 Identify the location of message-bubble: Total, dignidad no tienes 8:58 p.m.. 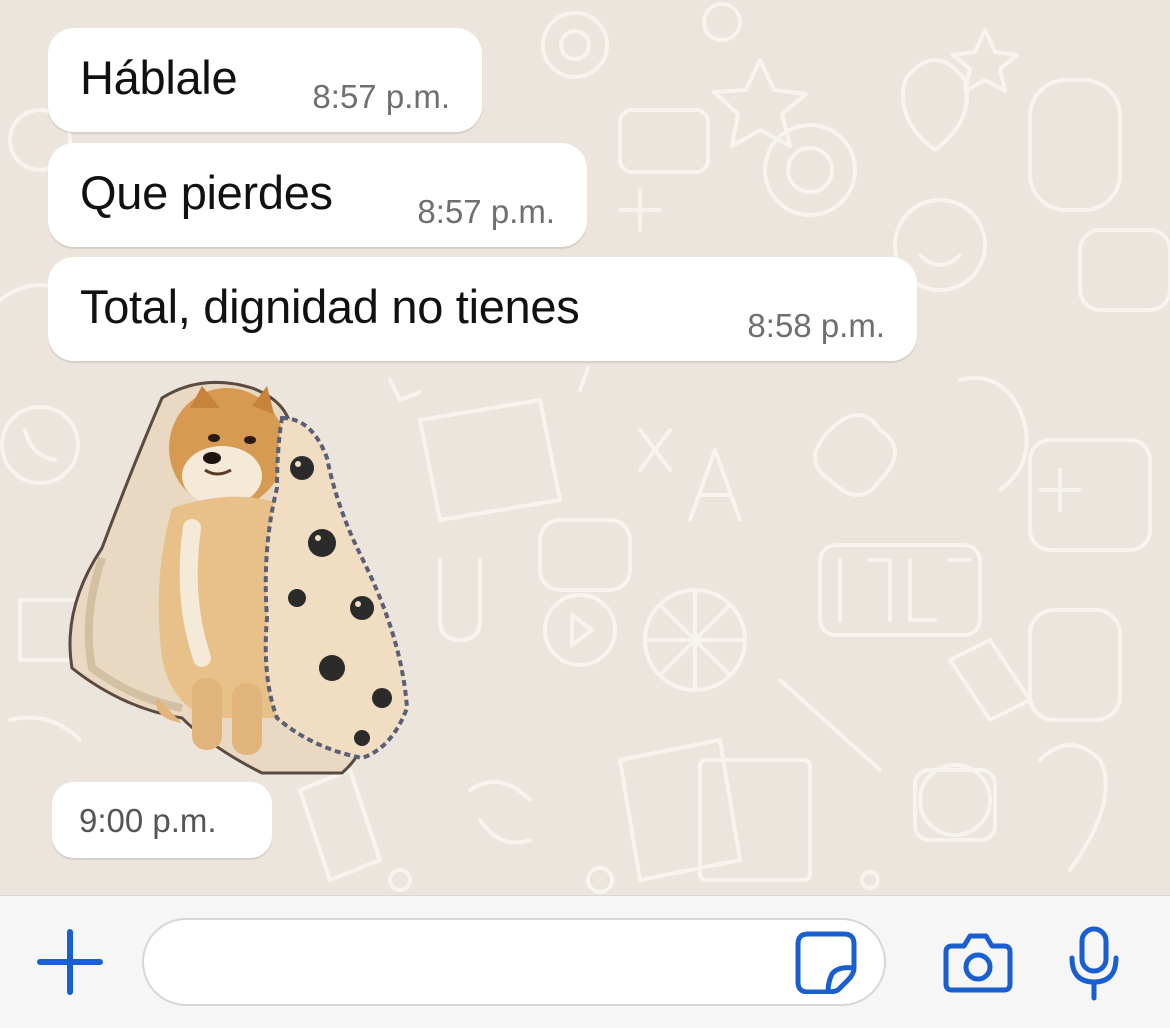
(482, 309).